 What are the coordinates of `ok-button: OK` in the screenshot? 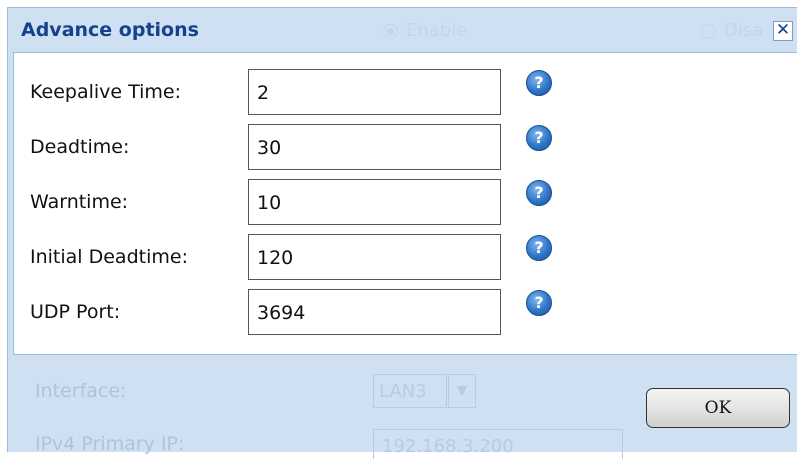 It's located at (718, 408).